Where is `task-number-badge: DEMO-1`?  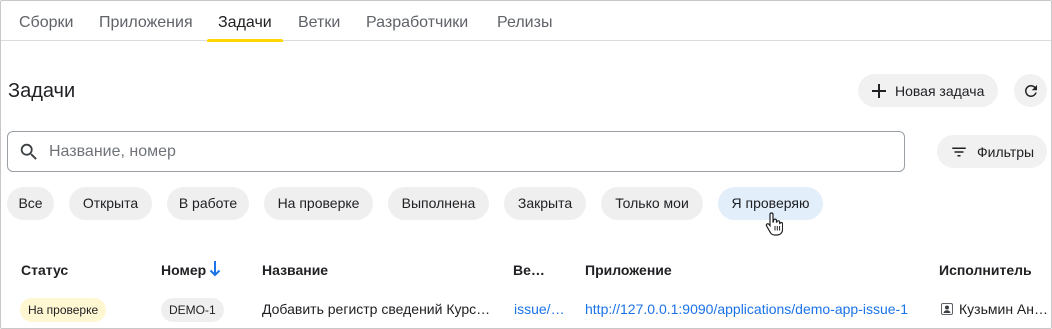 task-number-badge: DEMO-1 is located at coordinates (192, 310).